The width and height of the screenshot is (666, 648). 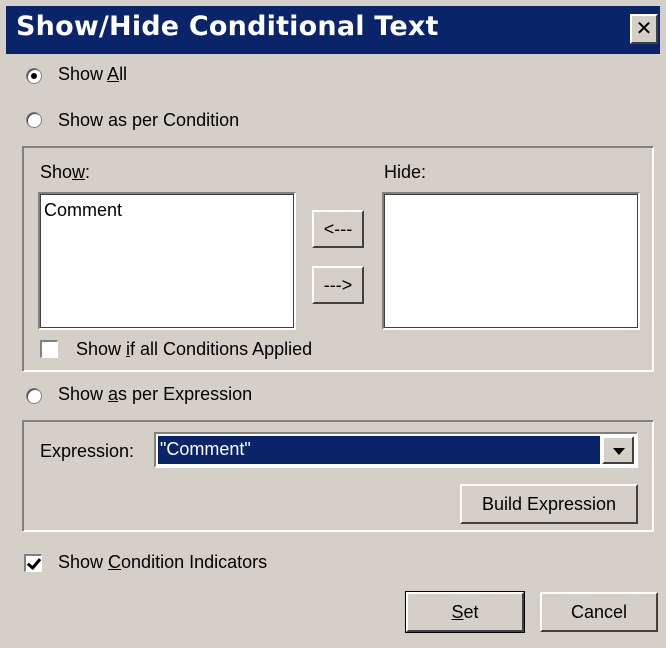 I want to click on title-bar: Show/Hide Conditional Text ✕, so click(x=333, y=30).